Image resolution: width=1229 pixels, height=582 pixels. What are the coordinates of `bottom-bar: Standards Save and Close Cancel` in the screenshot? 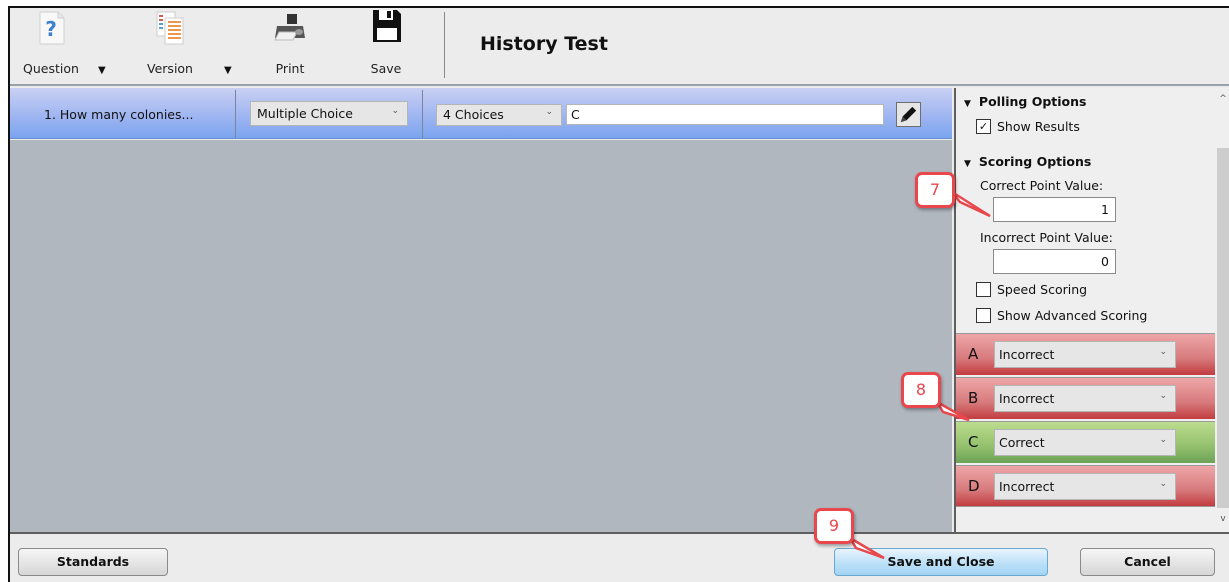 It's located at (619, 557).